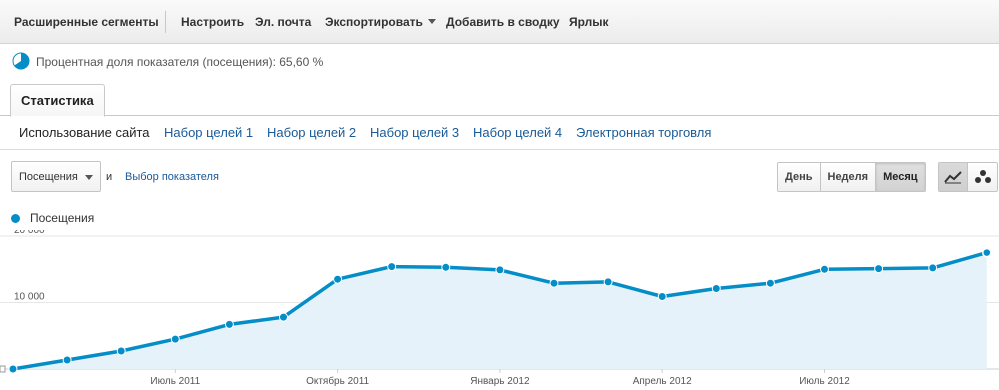  What do you see at coordinates (662, 381) in the screenshot?
I see `x-tick-label: Апрель 2012` at bounding box center [662, 381].